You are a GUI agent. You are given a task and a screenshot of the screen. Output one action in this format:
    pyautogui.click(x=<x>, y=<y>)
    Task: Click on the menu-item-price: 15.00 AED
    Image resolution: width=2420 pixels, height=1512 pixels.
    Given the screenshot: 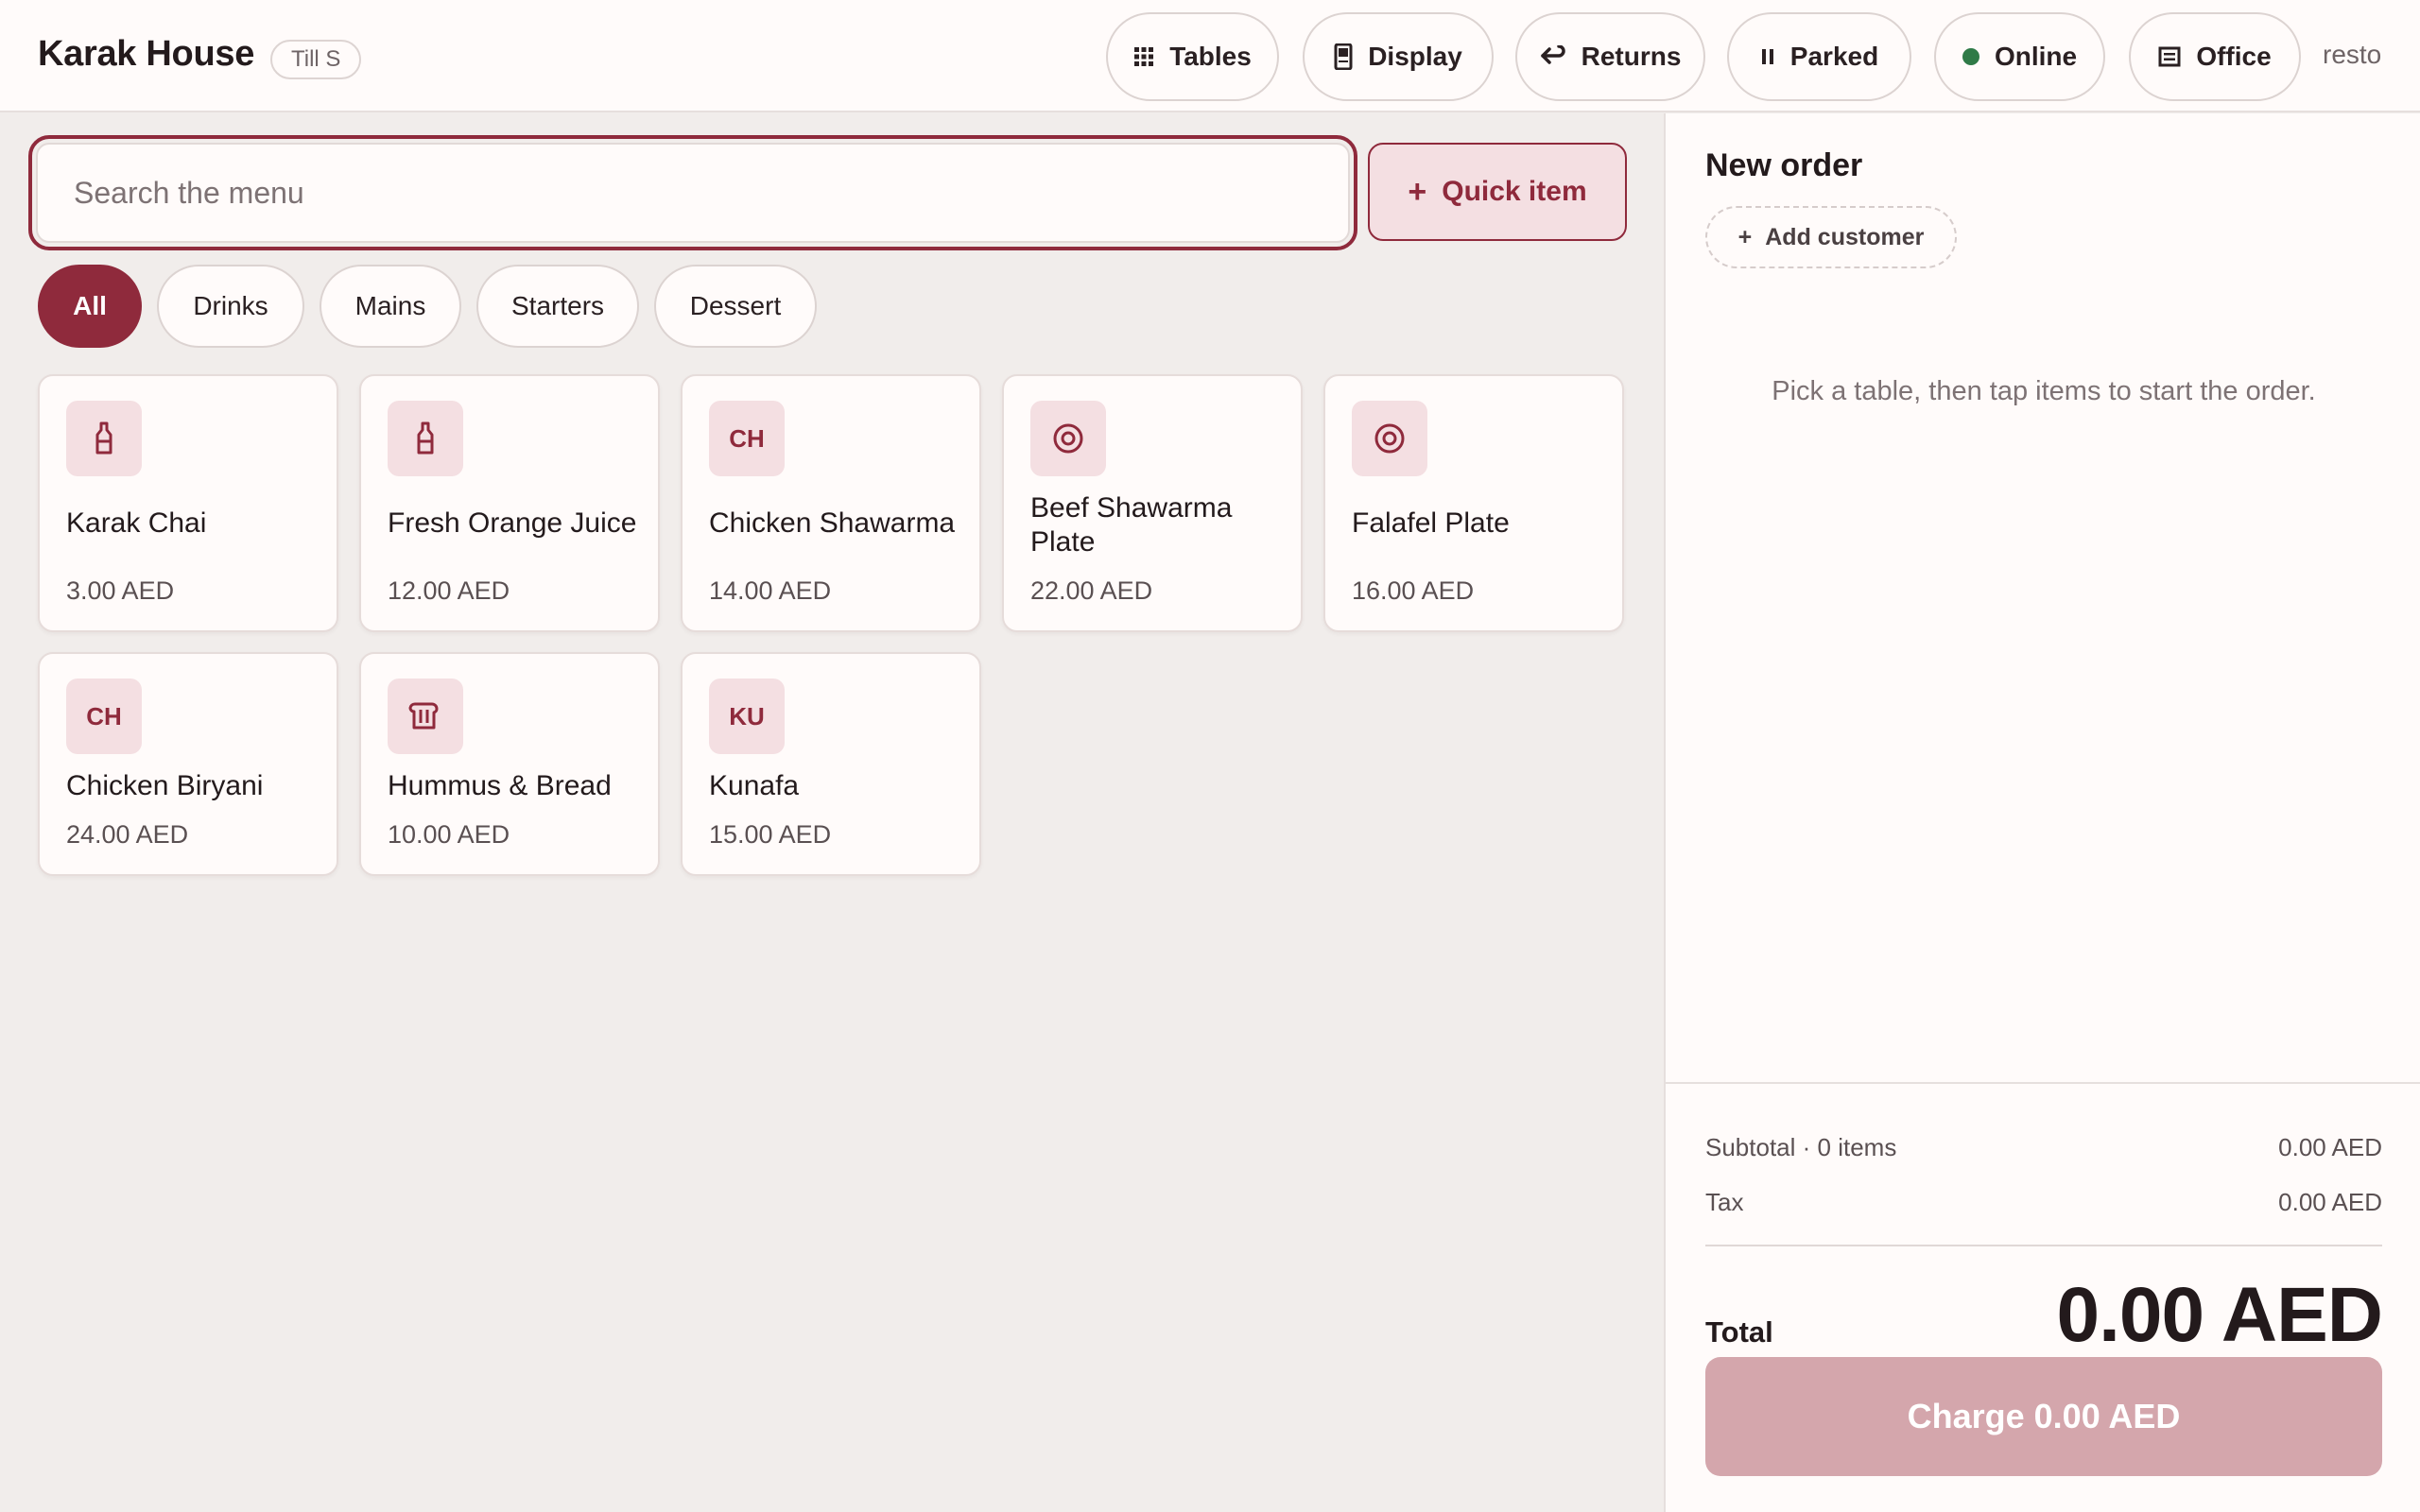 What is the action you would take?
    pyautogui.click(x=770, y=834)
    